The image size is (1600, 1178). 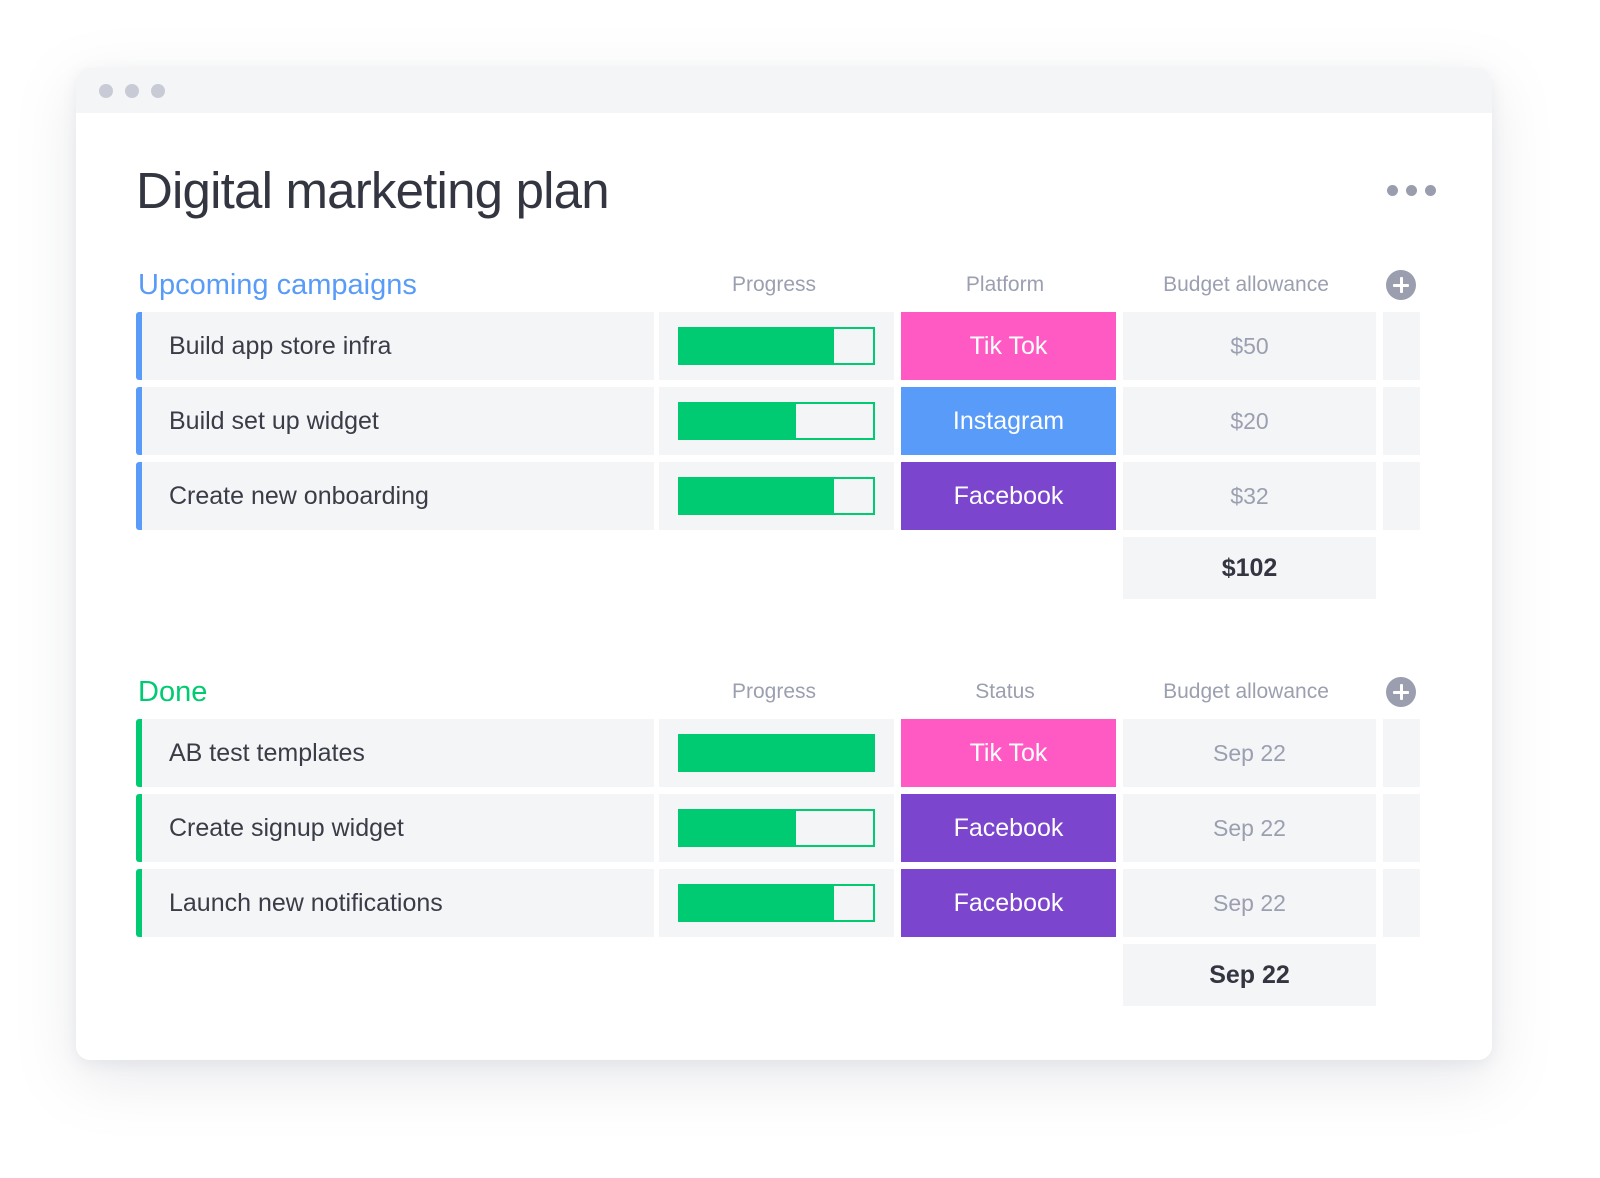 What do you see at coordinates (1005, 692) in the screenshot?
I see `column-header-status: Status` at bounding box center [1005, 692].